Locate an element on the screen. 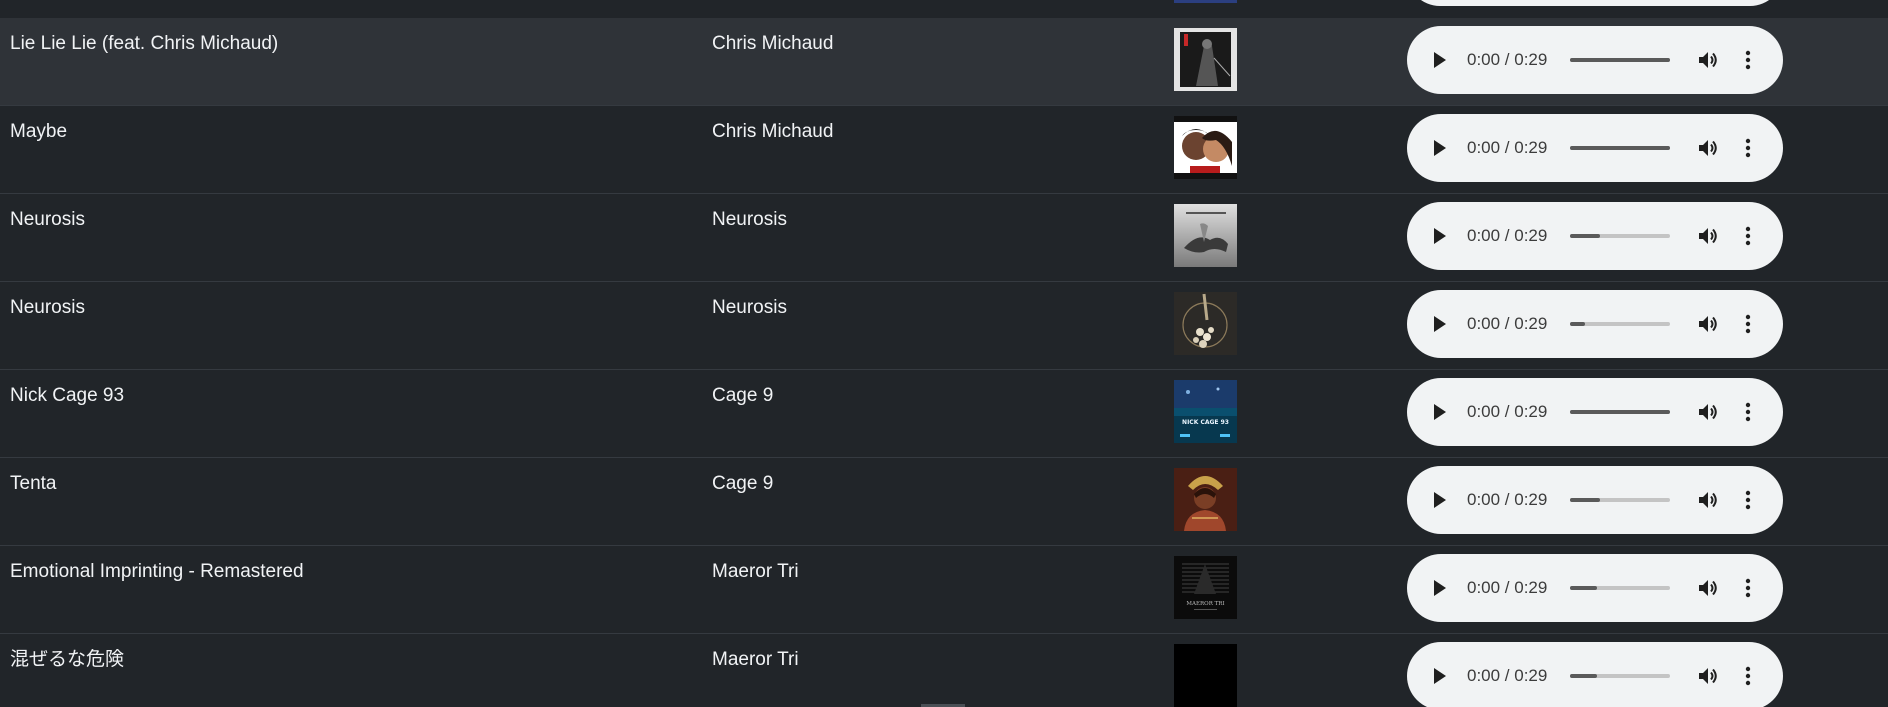 This screenshot has width=1888, height=707. album-art: MAEROR TRI is located at coordinates (1205, 587).